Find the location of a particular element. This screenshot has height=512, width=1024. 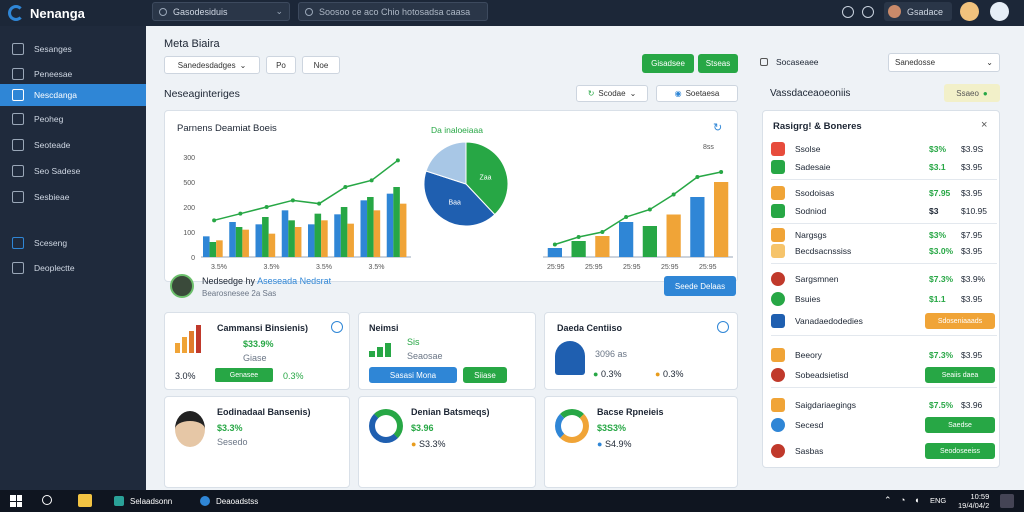

list-item: Bsuies $1.1 $3.95 is located at coordinates (884, 299).